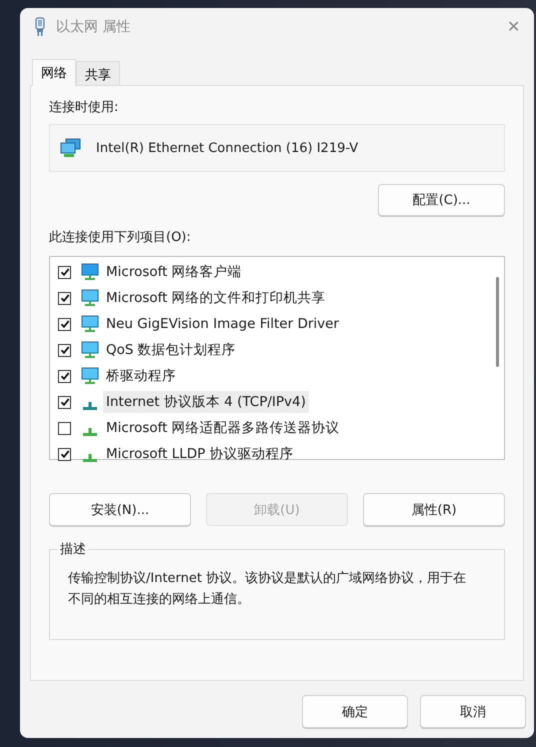 The height and width of the screenshot is (747, 536). Describe the element at coordinates (223, 428) in the screenshot. I see `list-item: Microsoft 网络适配器多路传送器协议` at that location.